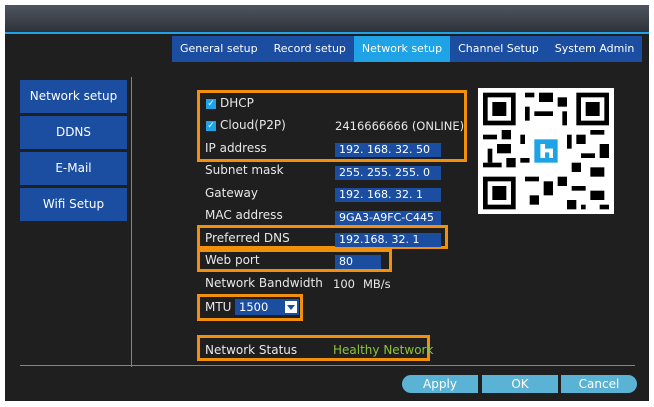  What do you see at coordinates (211, 126) in the screenshot?
I see `cloud-checkbox: ✓` at bounding box center [211, 126].